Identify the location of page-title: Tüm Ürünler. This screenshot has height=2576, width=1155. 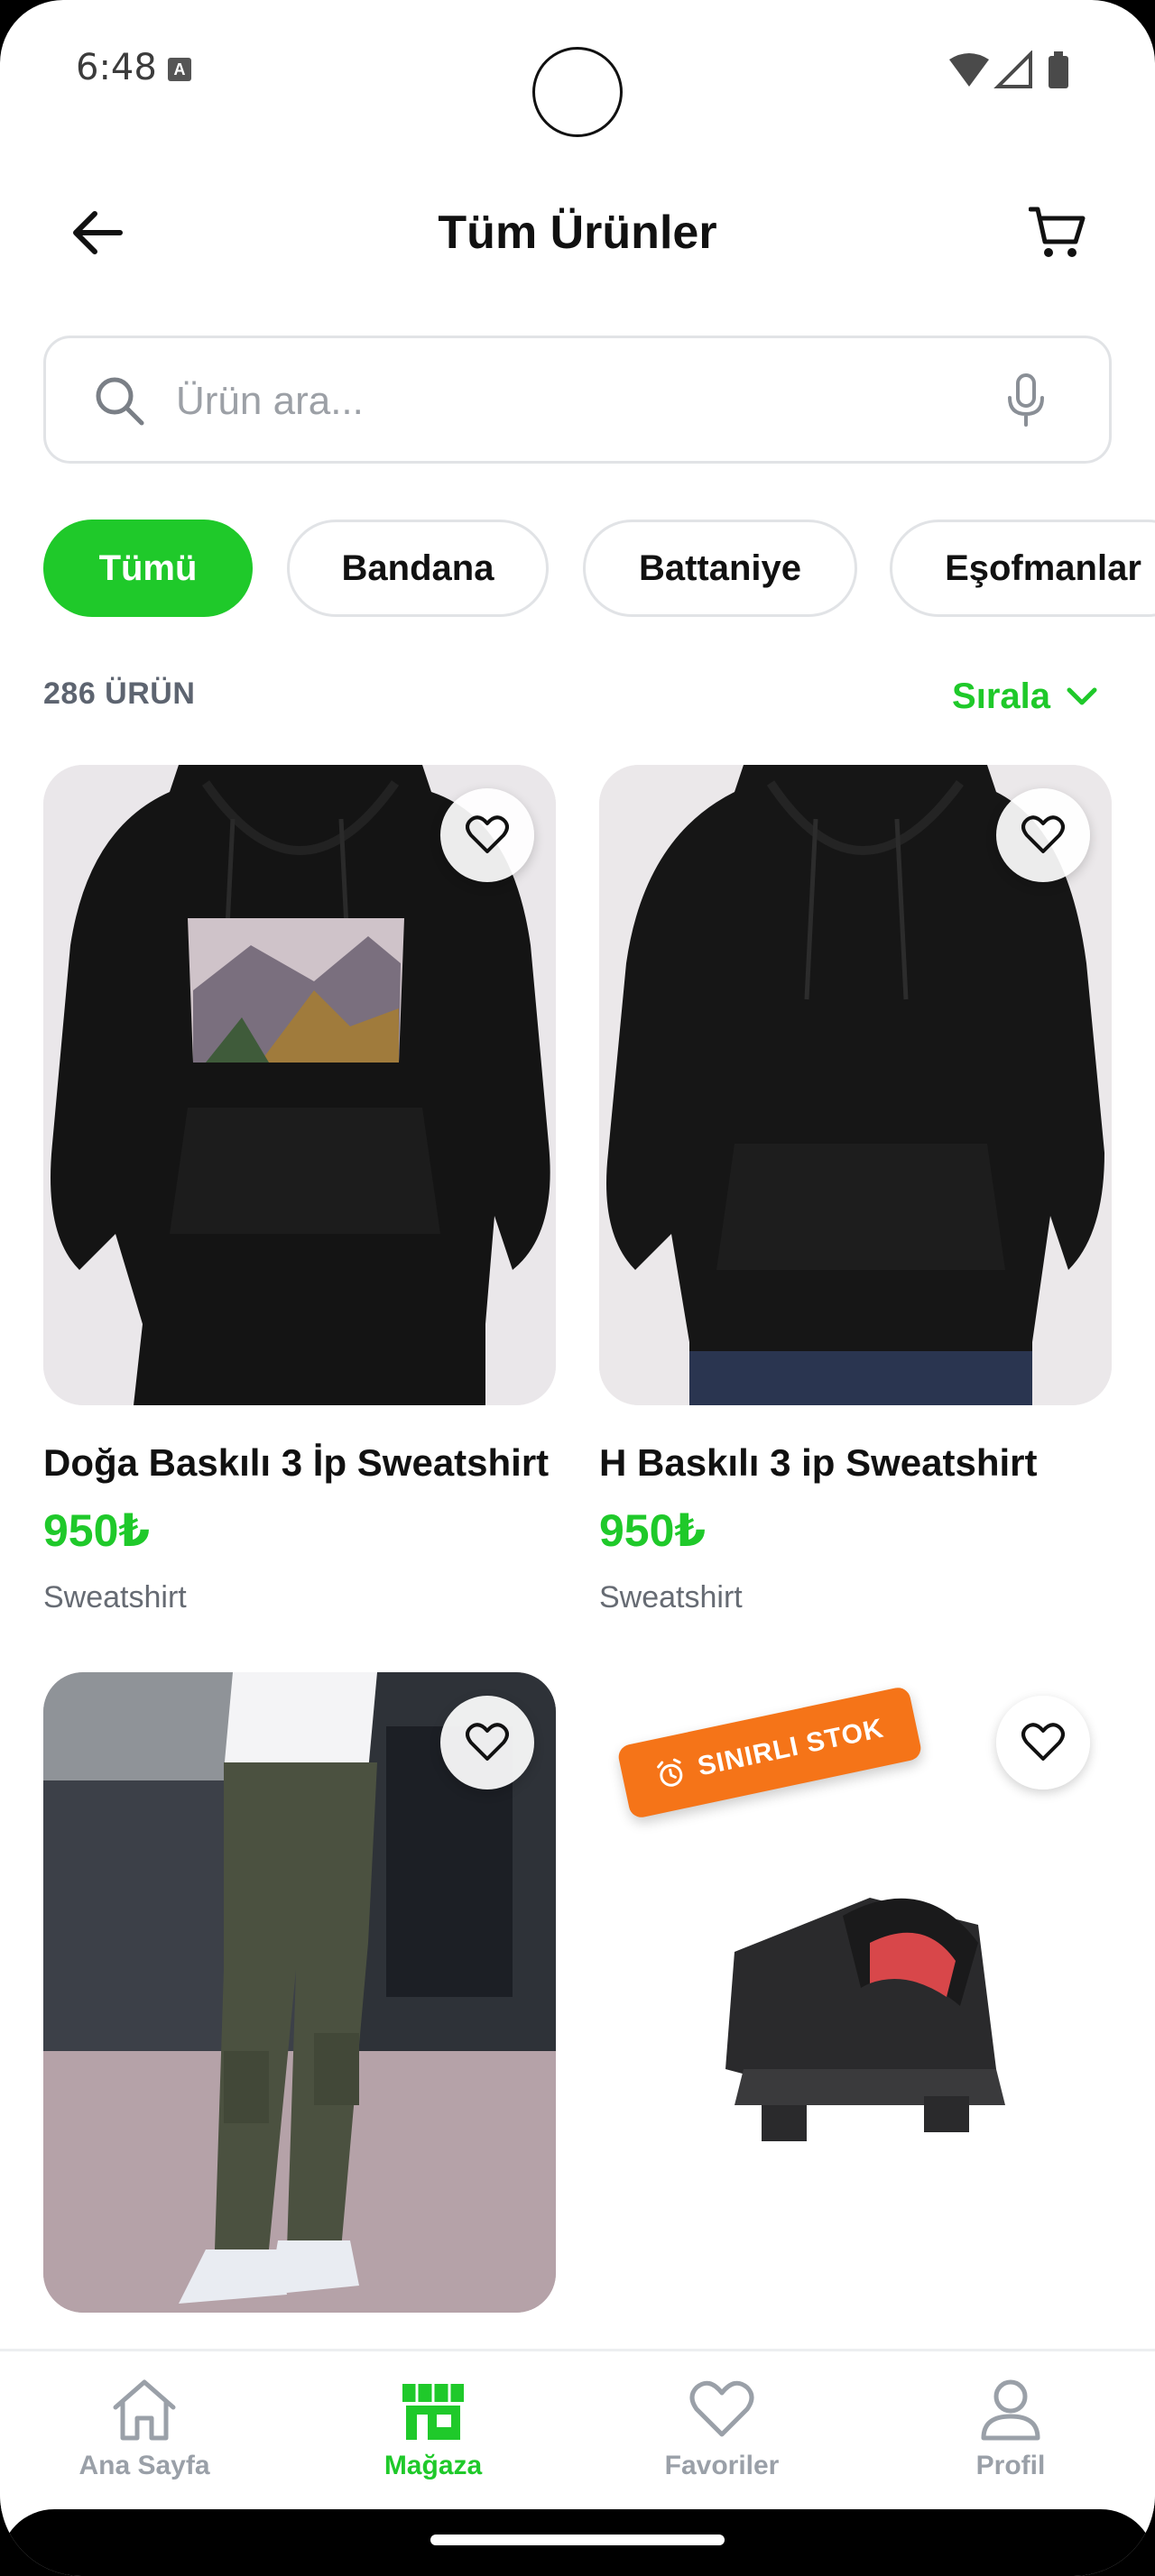
(577, 233).